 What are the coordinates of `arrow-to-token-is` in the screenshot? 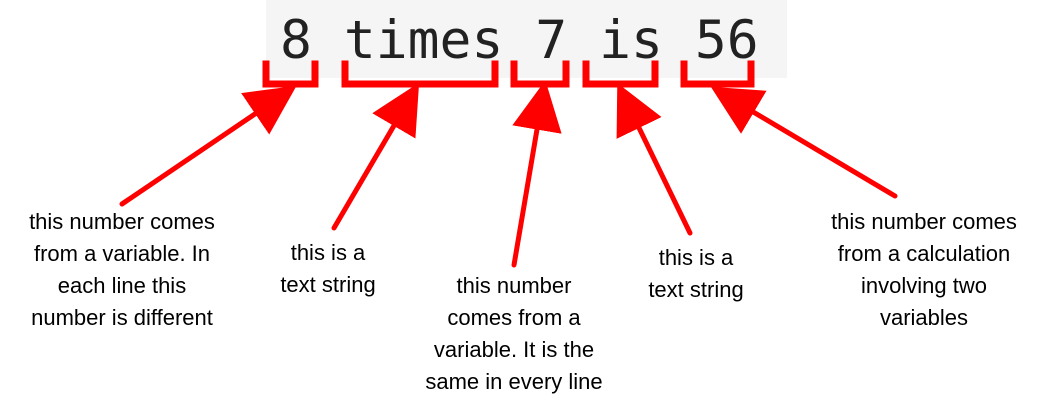 It's located at (654, 159).